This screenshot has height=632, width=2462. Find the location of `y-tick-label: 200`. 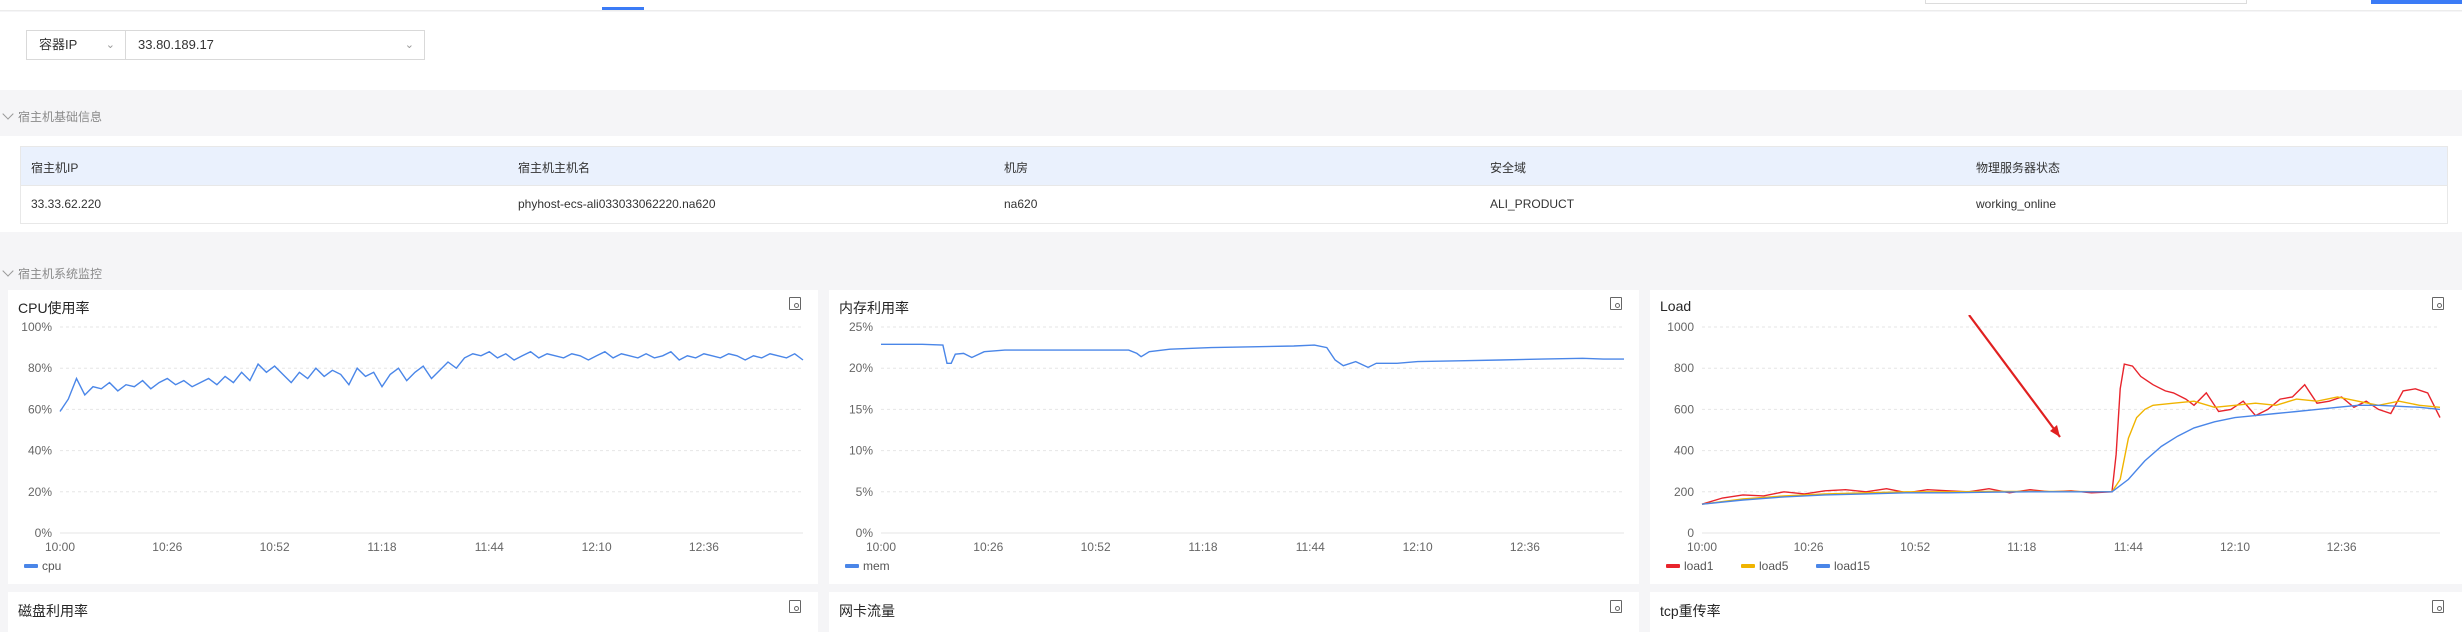

y-tick-label: 200 is located at coordinates (1684, 492).